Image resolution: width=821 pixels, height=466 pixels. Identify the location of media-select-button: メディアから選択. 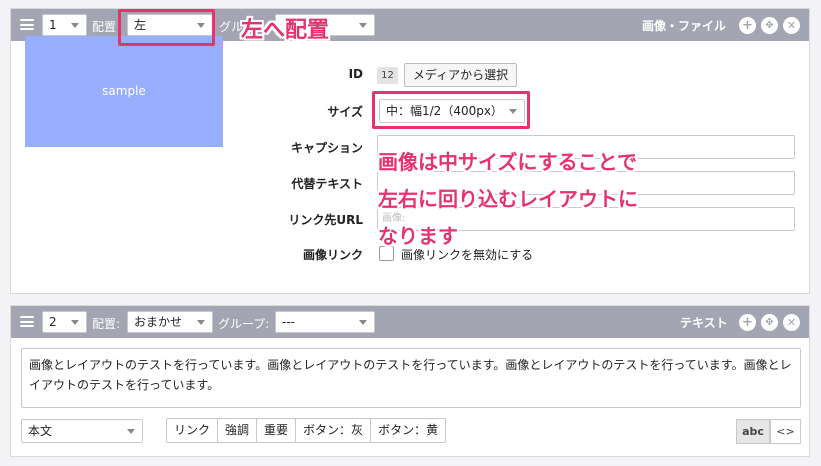
(460, 75).